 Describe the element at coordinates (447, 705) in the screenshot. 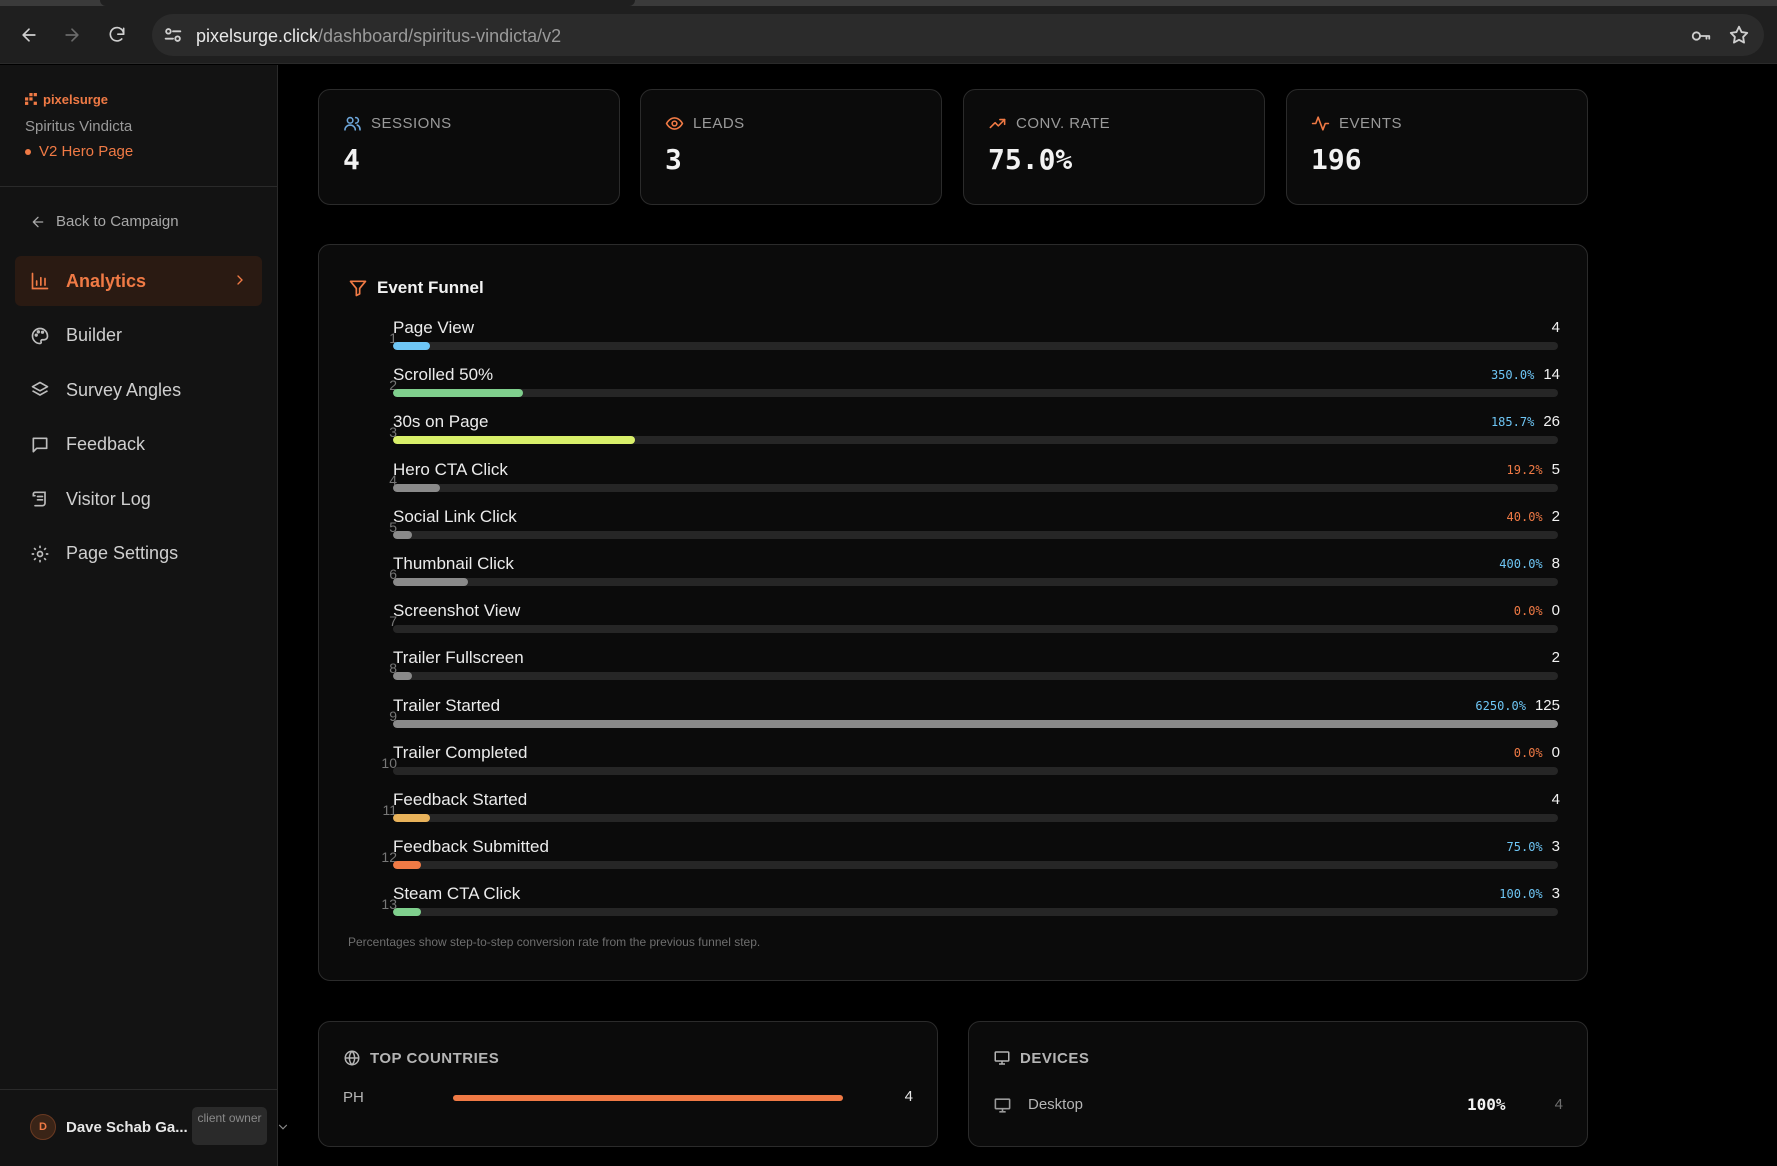

I see `step-name: Trailer Started` at that location.